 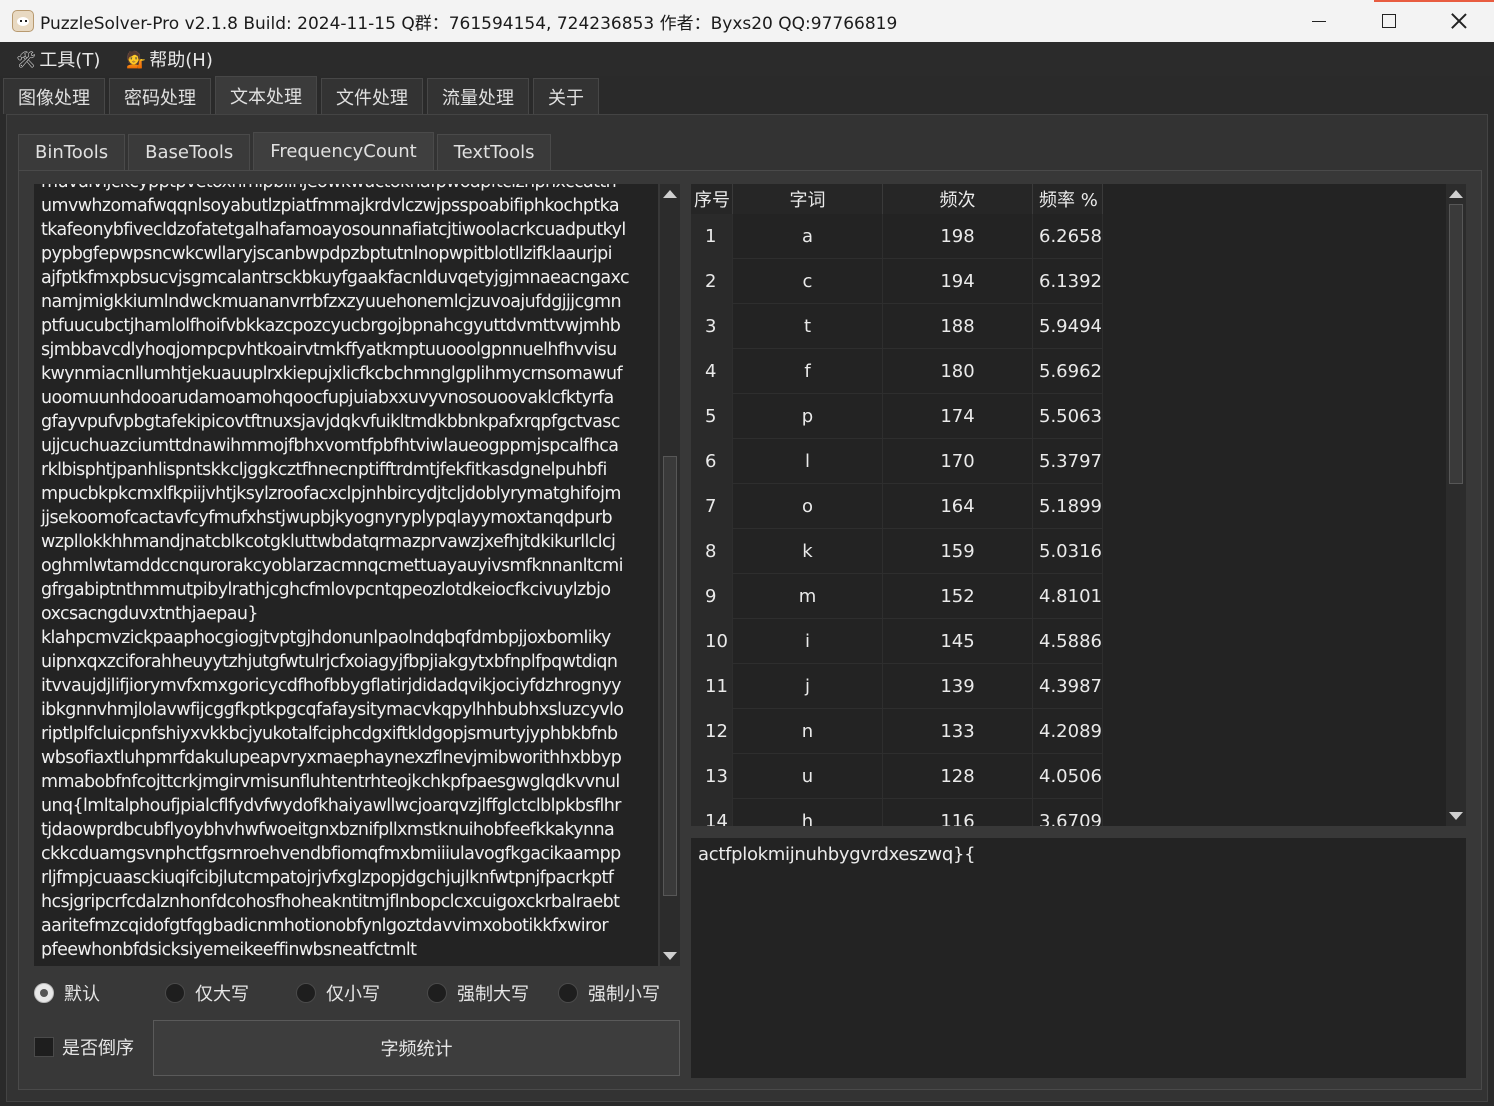 What do you see at coordinates (712, 506) in the screenshot?
I see `cell-index: 7` at bounding box center [712, 506].